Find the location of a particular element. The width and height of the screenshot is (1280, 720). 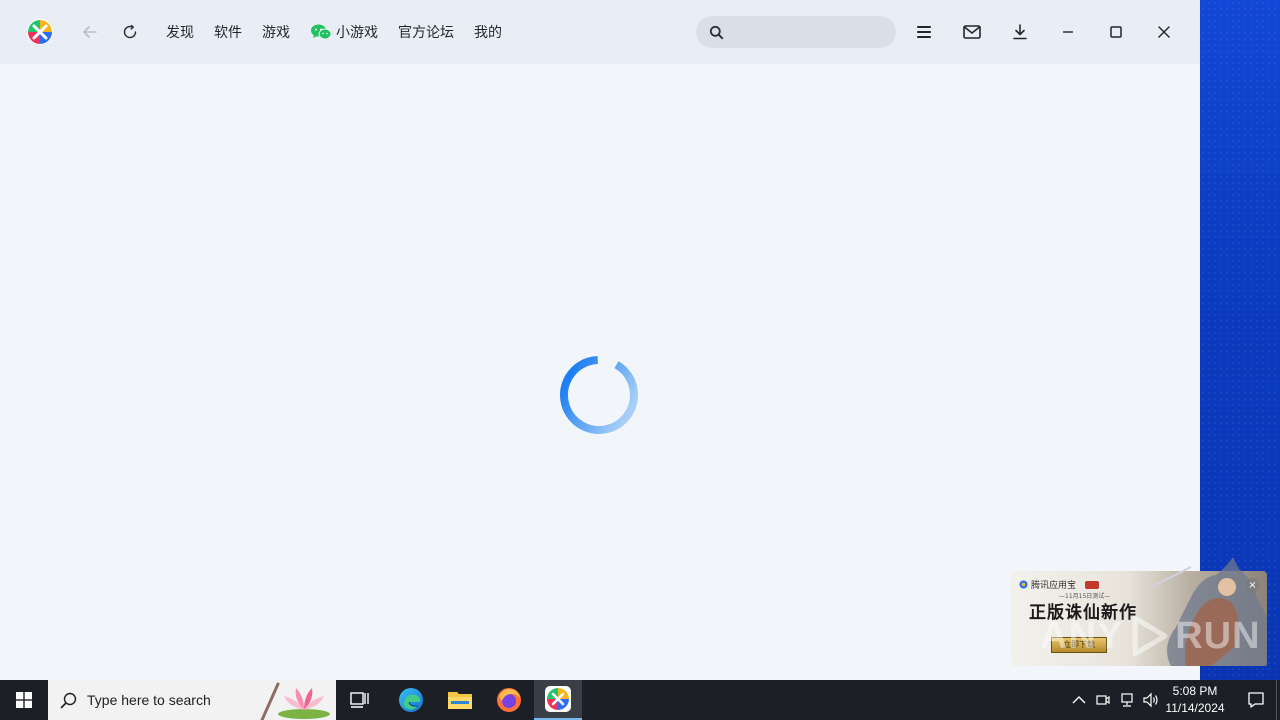

task-view-icon is located at coordinates (359, 700).